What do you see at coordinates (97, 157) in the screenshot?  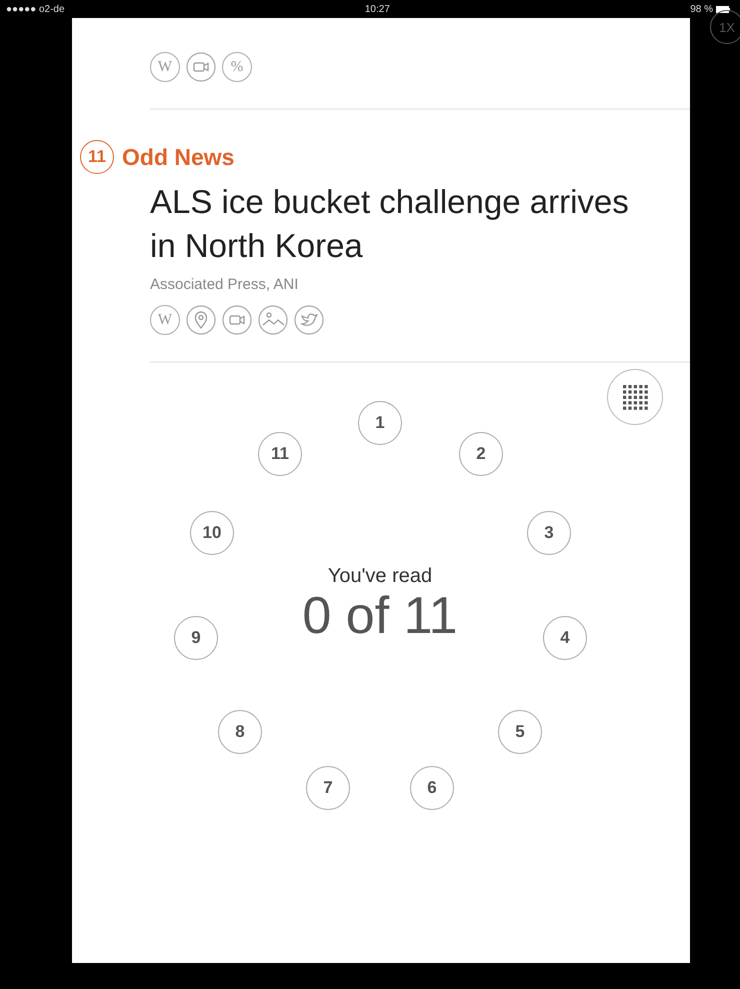 I see `article-number-badge: 11` at bounding box center [97, 157].